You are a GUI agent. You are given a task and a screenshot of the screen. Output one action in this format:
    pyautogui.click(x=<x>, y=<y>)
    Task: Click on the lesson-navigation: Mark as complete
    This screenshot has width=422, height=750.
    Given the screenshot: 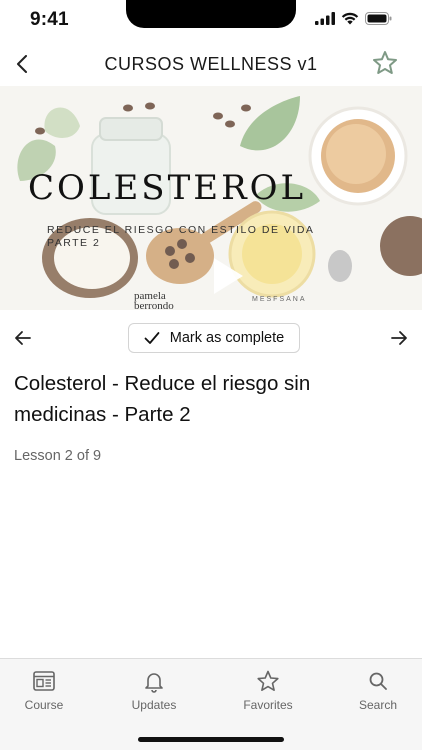 What is the action you would take?
    pyautogui.click(x=211, y=338)
    